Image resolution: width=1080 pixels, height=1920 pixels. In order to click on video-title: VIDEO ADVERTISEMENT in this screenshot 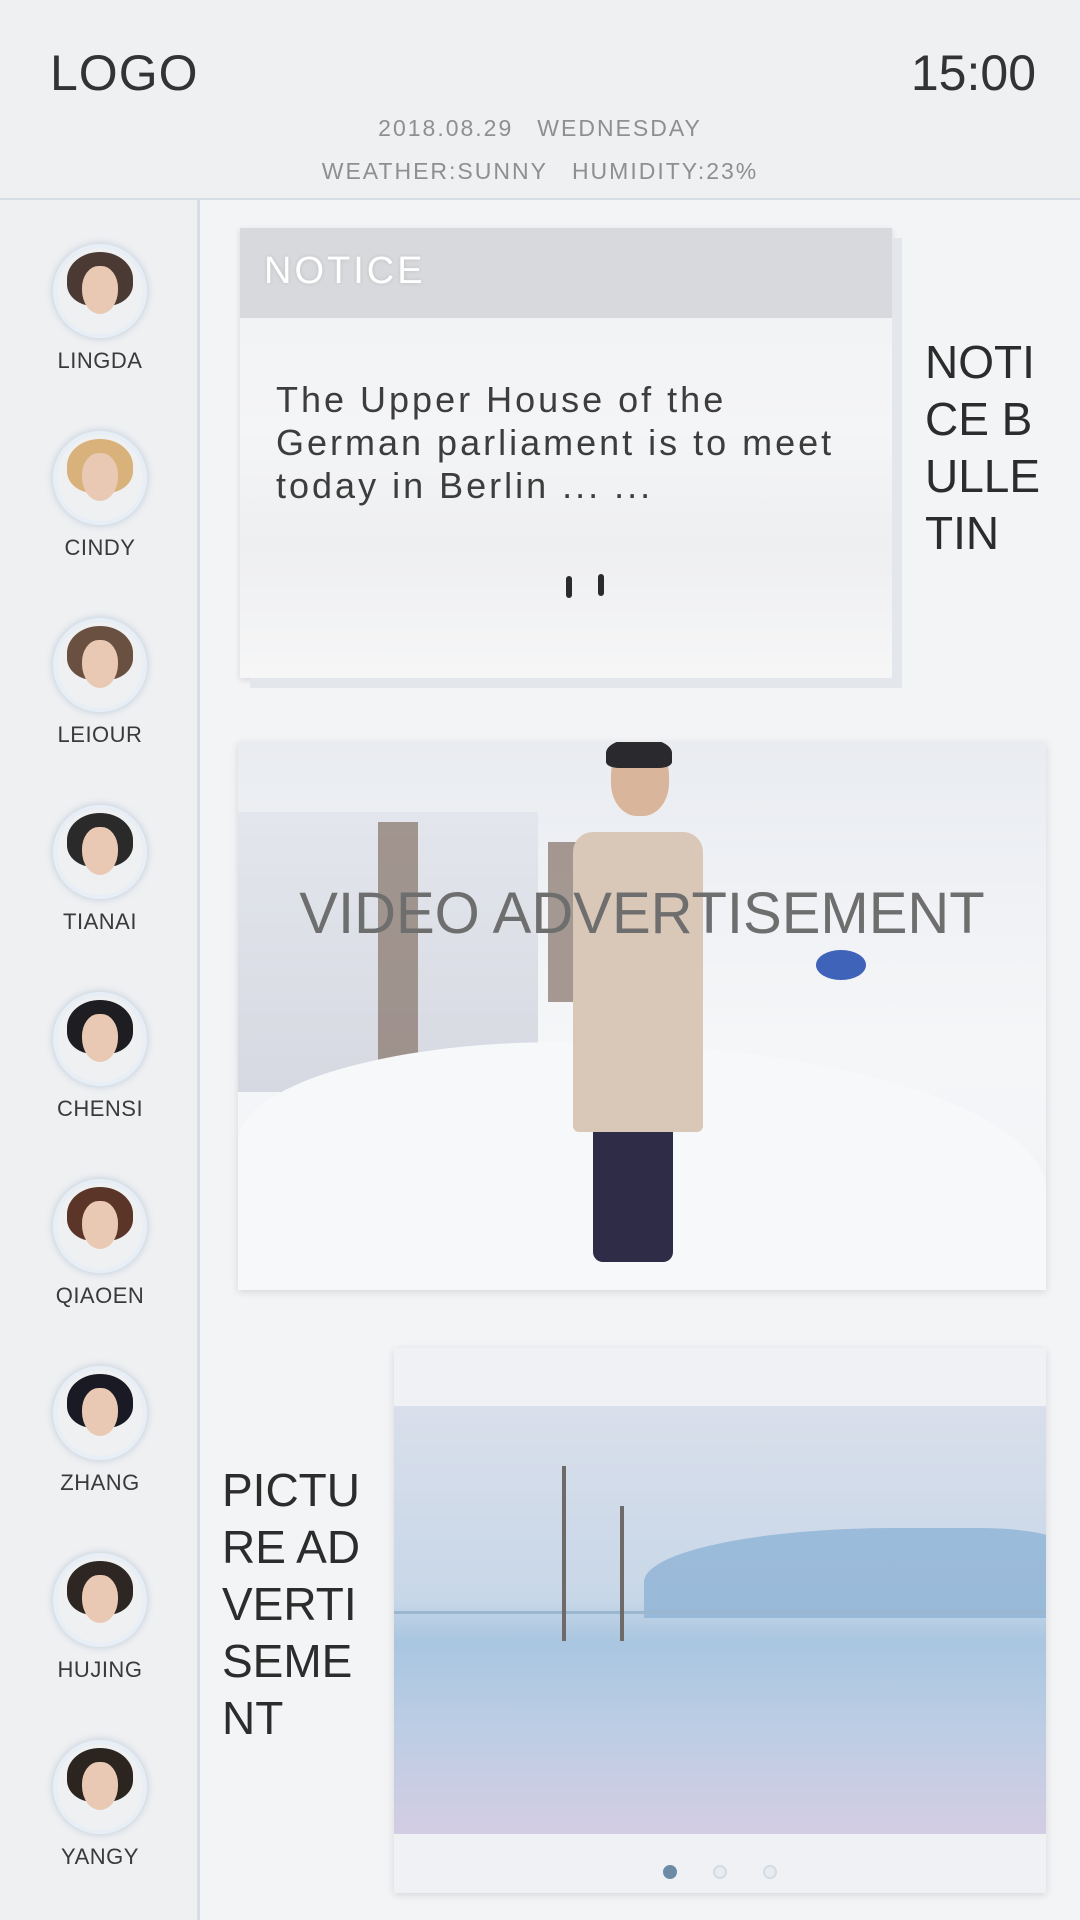, I will do `click(642, 913)`.